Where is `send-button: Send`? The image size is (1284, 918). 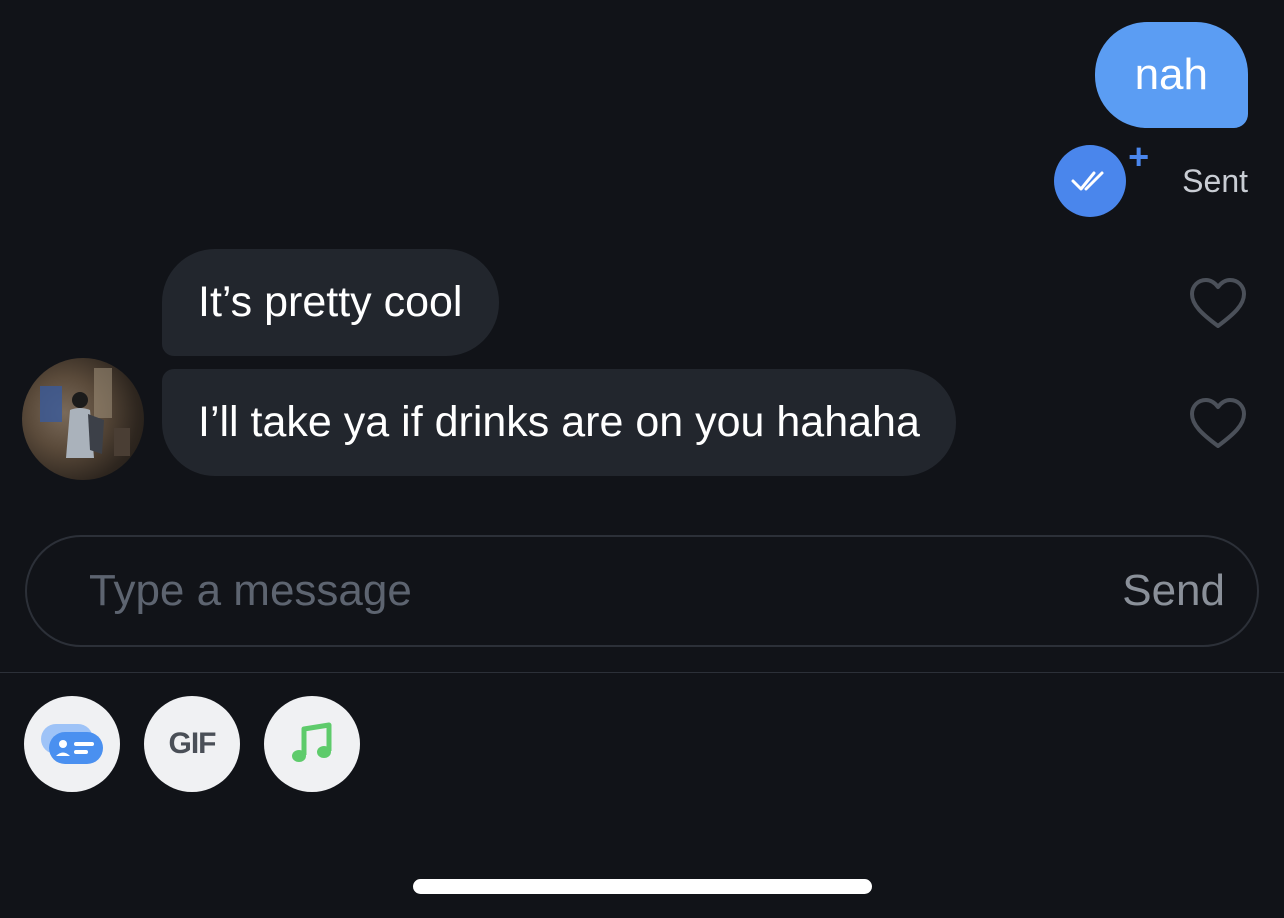 send-button: Send is located at coordinates (1173, 591).